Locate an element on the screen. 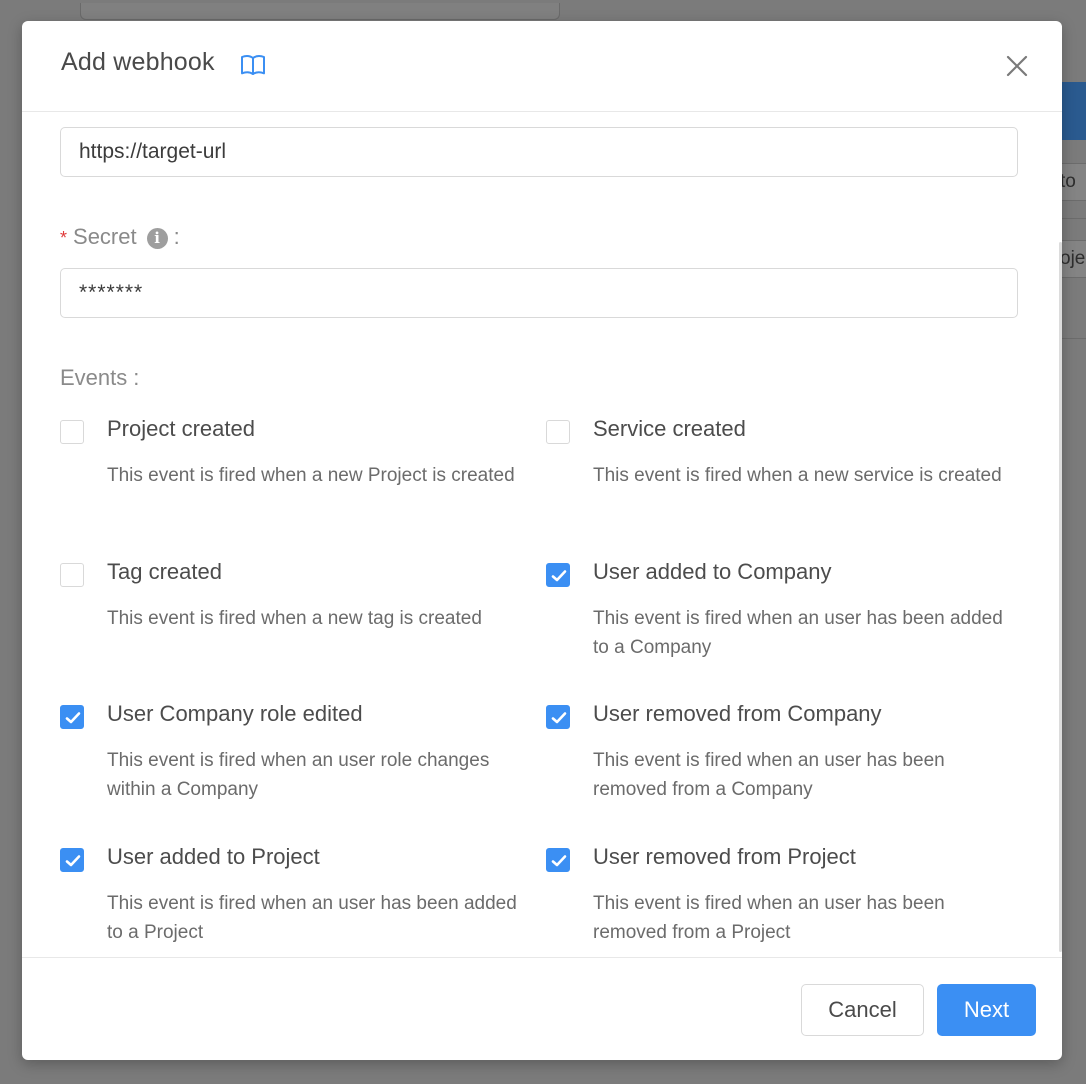 Image resolution: width=1086 pixels, height=1084 pixels. background-table-row: to is located at coordinates (1073, 182).